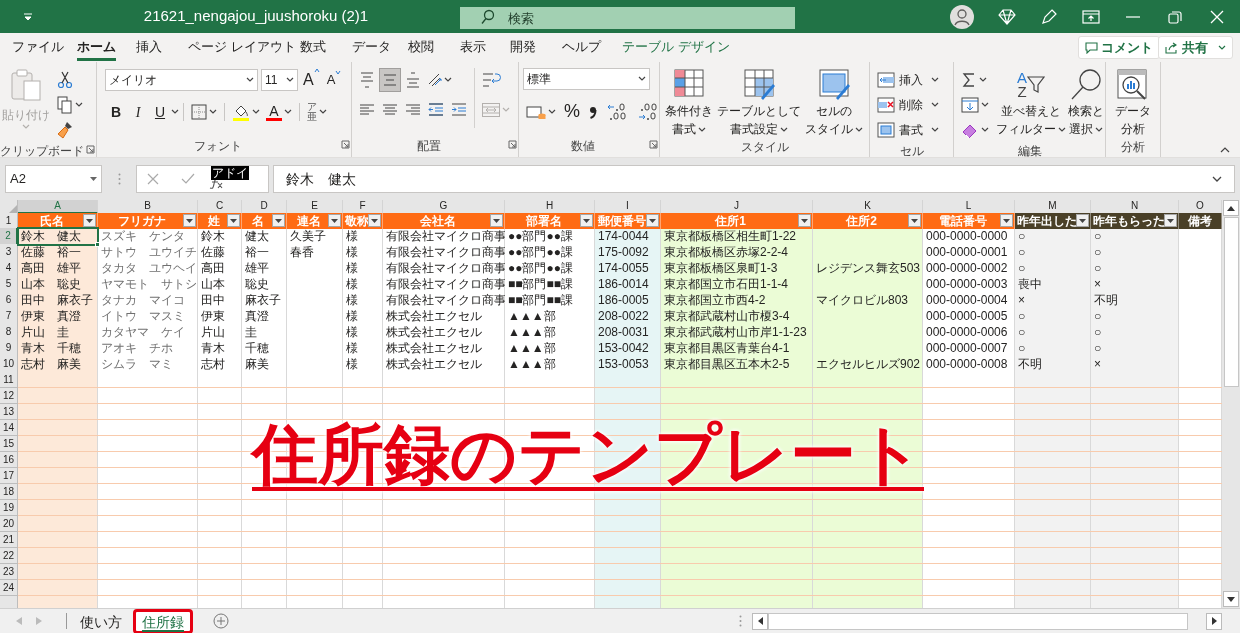  Describe the element at coordinates (188, 179) in the screenshot. I see `enter-button` at that location.